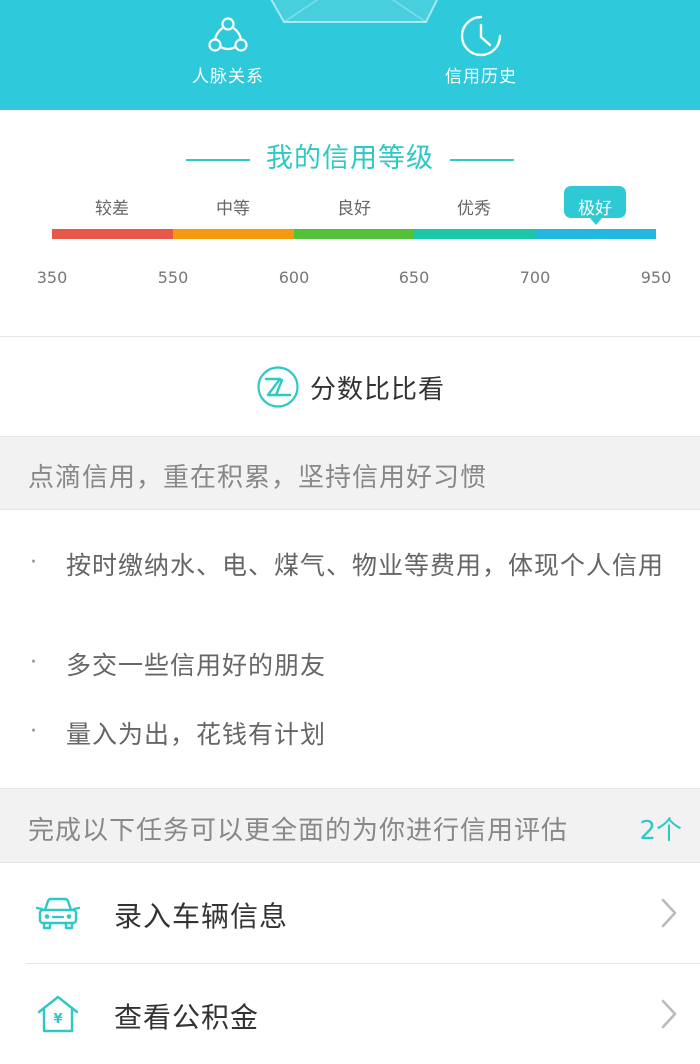 The width and height of the screenshot is (700, 1064). I want to click on banner-decoration, so click(354, 11).